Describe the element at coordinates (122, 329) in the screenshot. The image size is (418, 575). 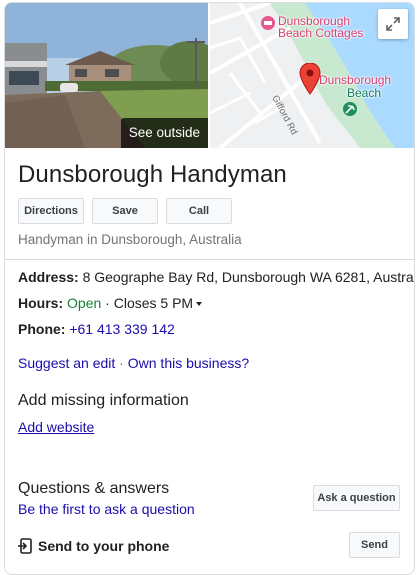
I see `phone-link: +61 413 339 142` at that location.